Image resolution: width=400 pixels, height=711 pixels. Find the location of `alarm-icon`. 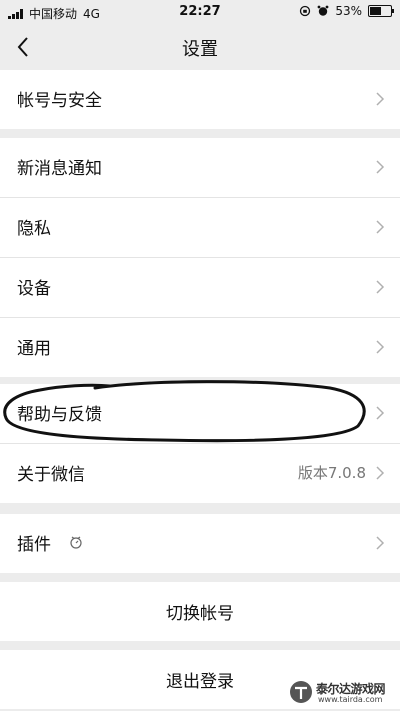

alarm-icon is located at coordinates (323, 10).